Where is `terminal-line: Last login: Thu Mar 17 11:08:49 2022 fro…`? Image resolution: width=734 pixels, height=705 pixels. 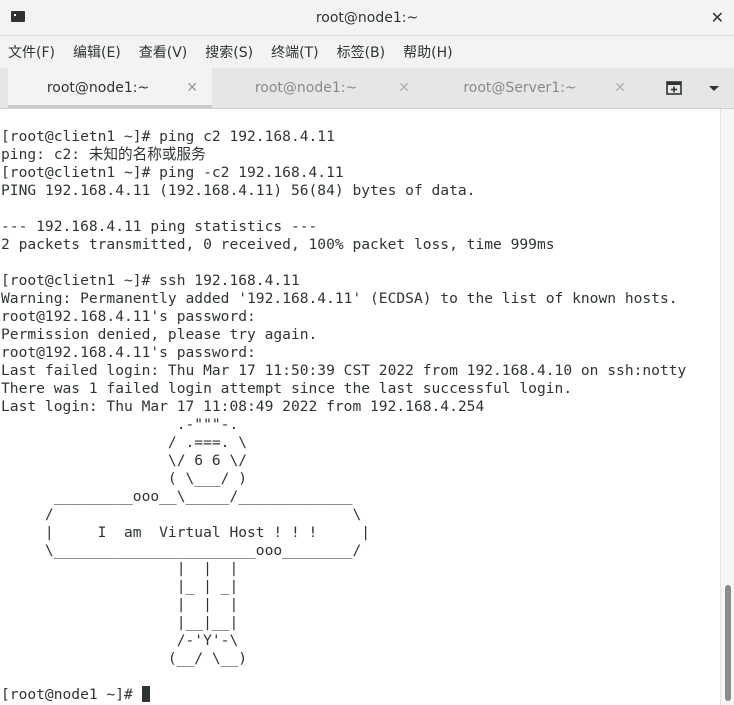 terminal-line: Last login: Thu Mar 17 11:08:49 2022 fro… is located at coordinates (243, 406).